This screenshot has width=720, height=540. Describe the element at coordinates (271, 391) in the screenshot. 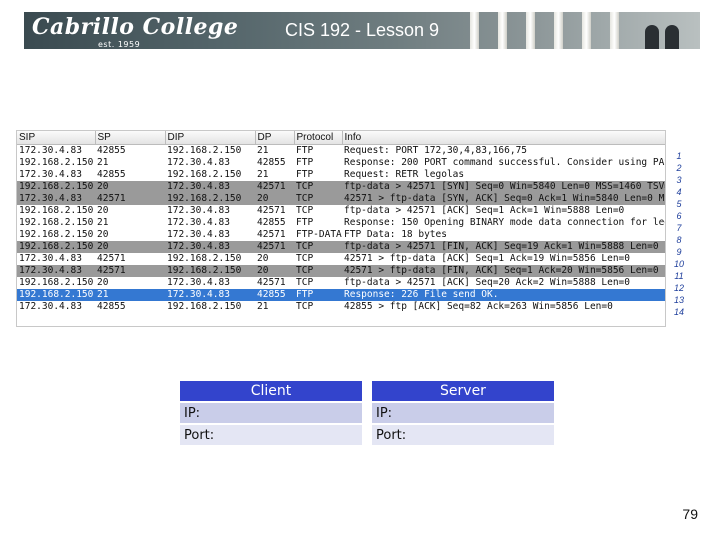

I see `client-header: Client` at that location.